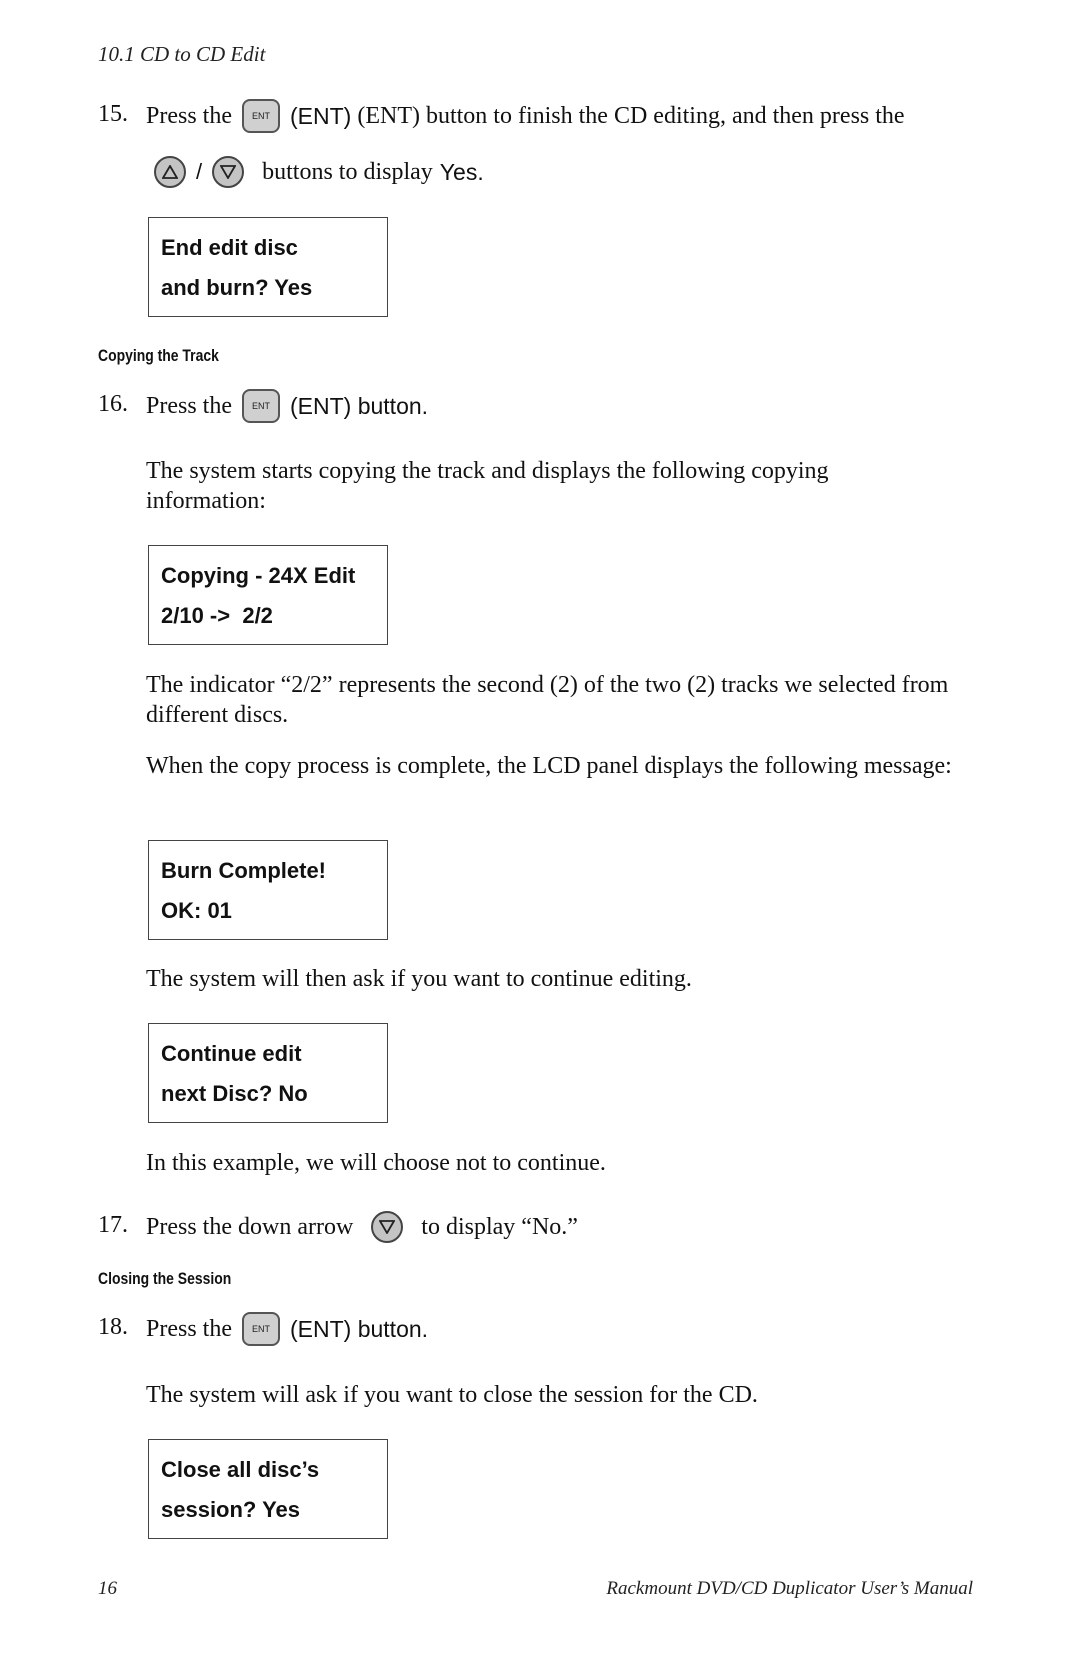 The image size is (1080, 1669). I want to click on lcd-line-2: and burn? Yes, so click(237, 287).